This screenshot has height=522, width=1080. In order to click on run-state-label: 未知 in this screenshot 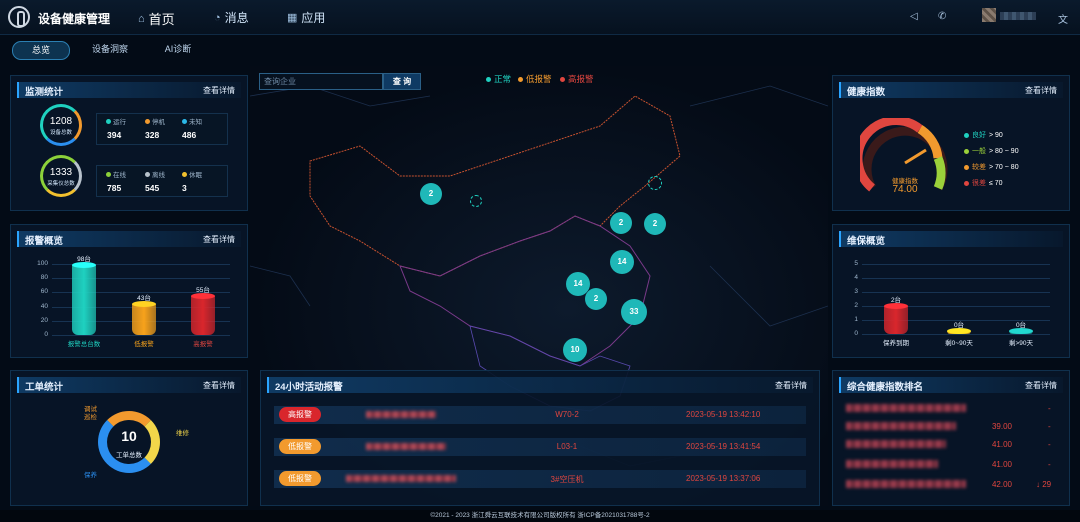, I will do `click(192, 121)`.